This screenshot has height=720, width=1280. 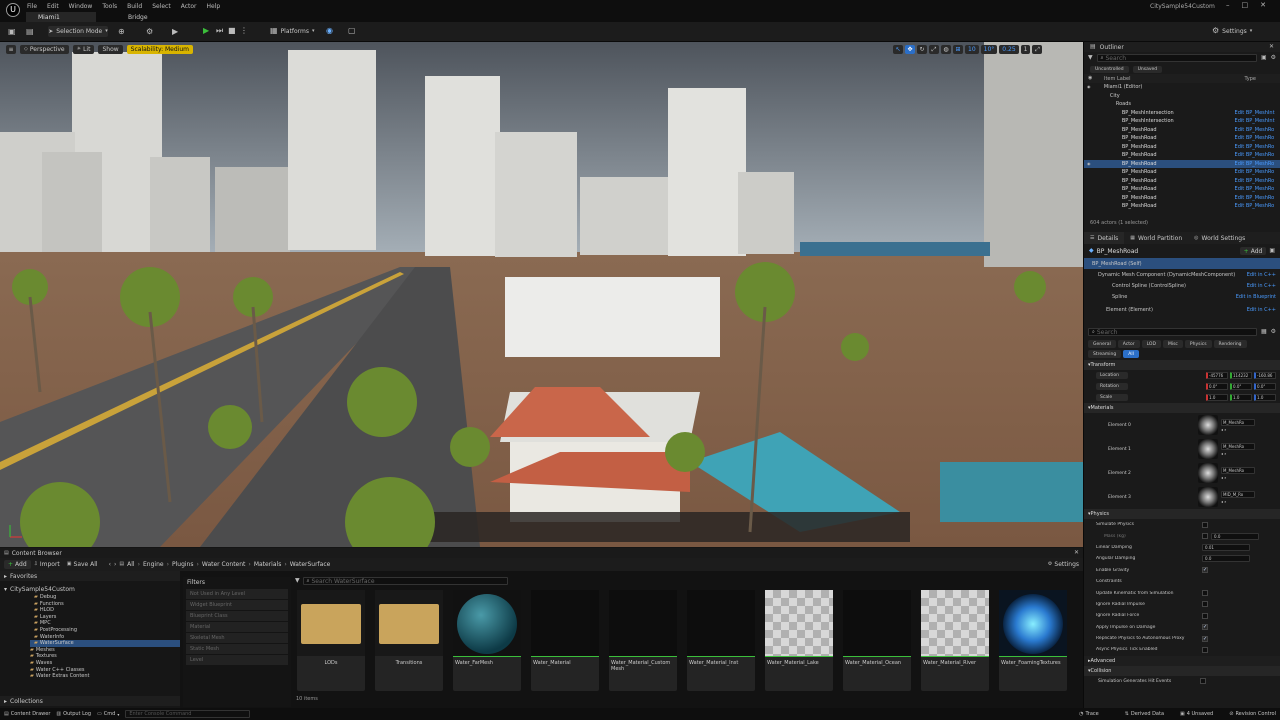 What do you see at coordinates (105, 670) in the screenshot?
I see `folder-tree-item: ▰ Water C++ Classes` at bounding box center [105, 670].